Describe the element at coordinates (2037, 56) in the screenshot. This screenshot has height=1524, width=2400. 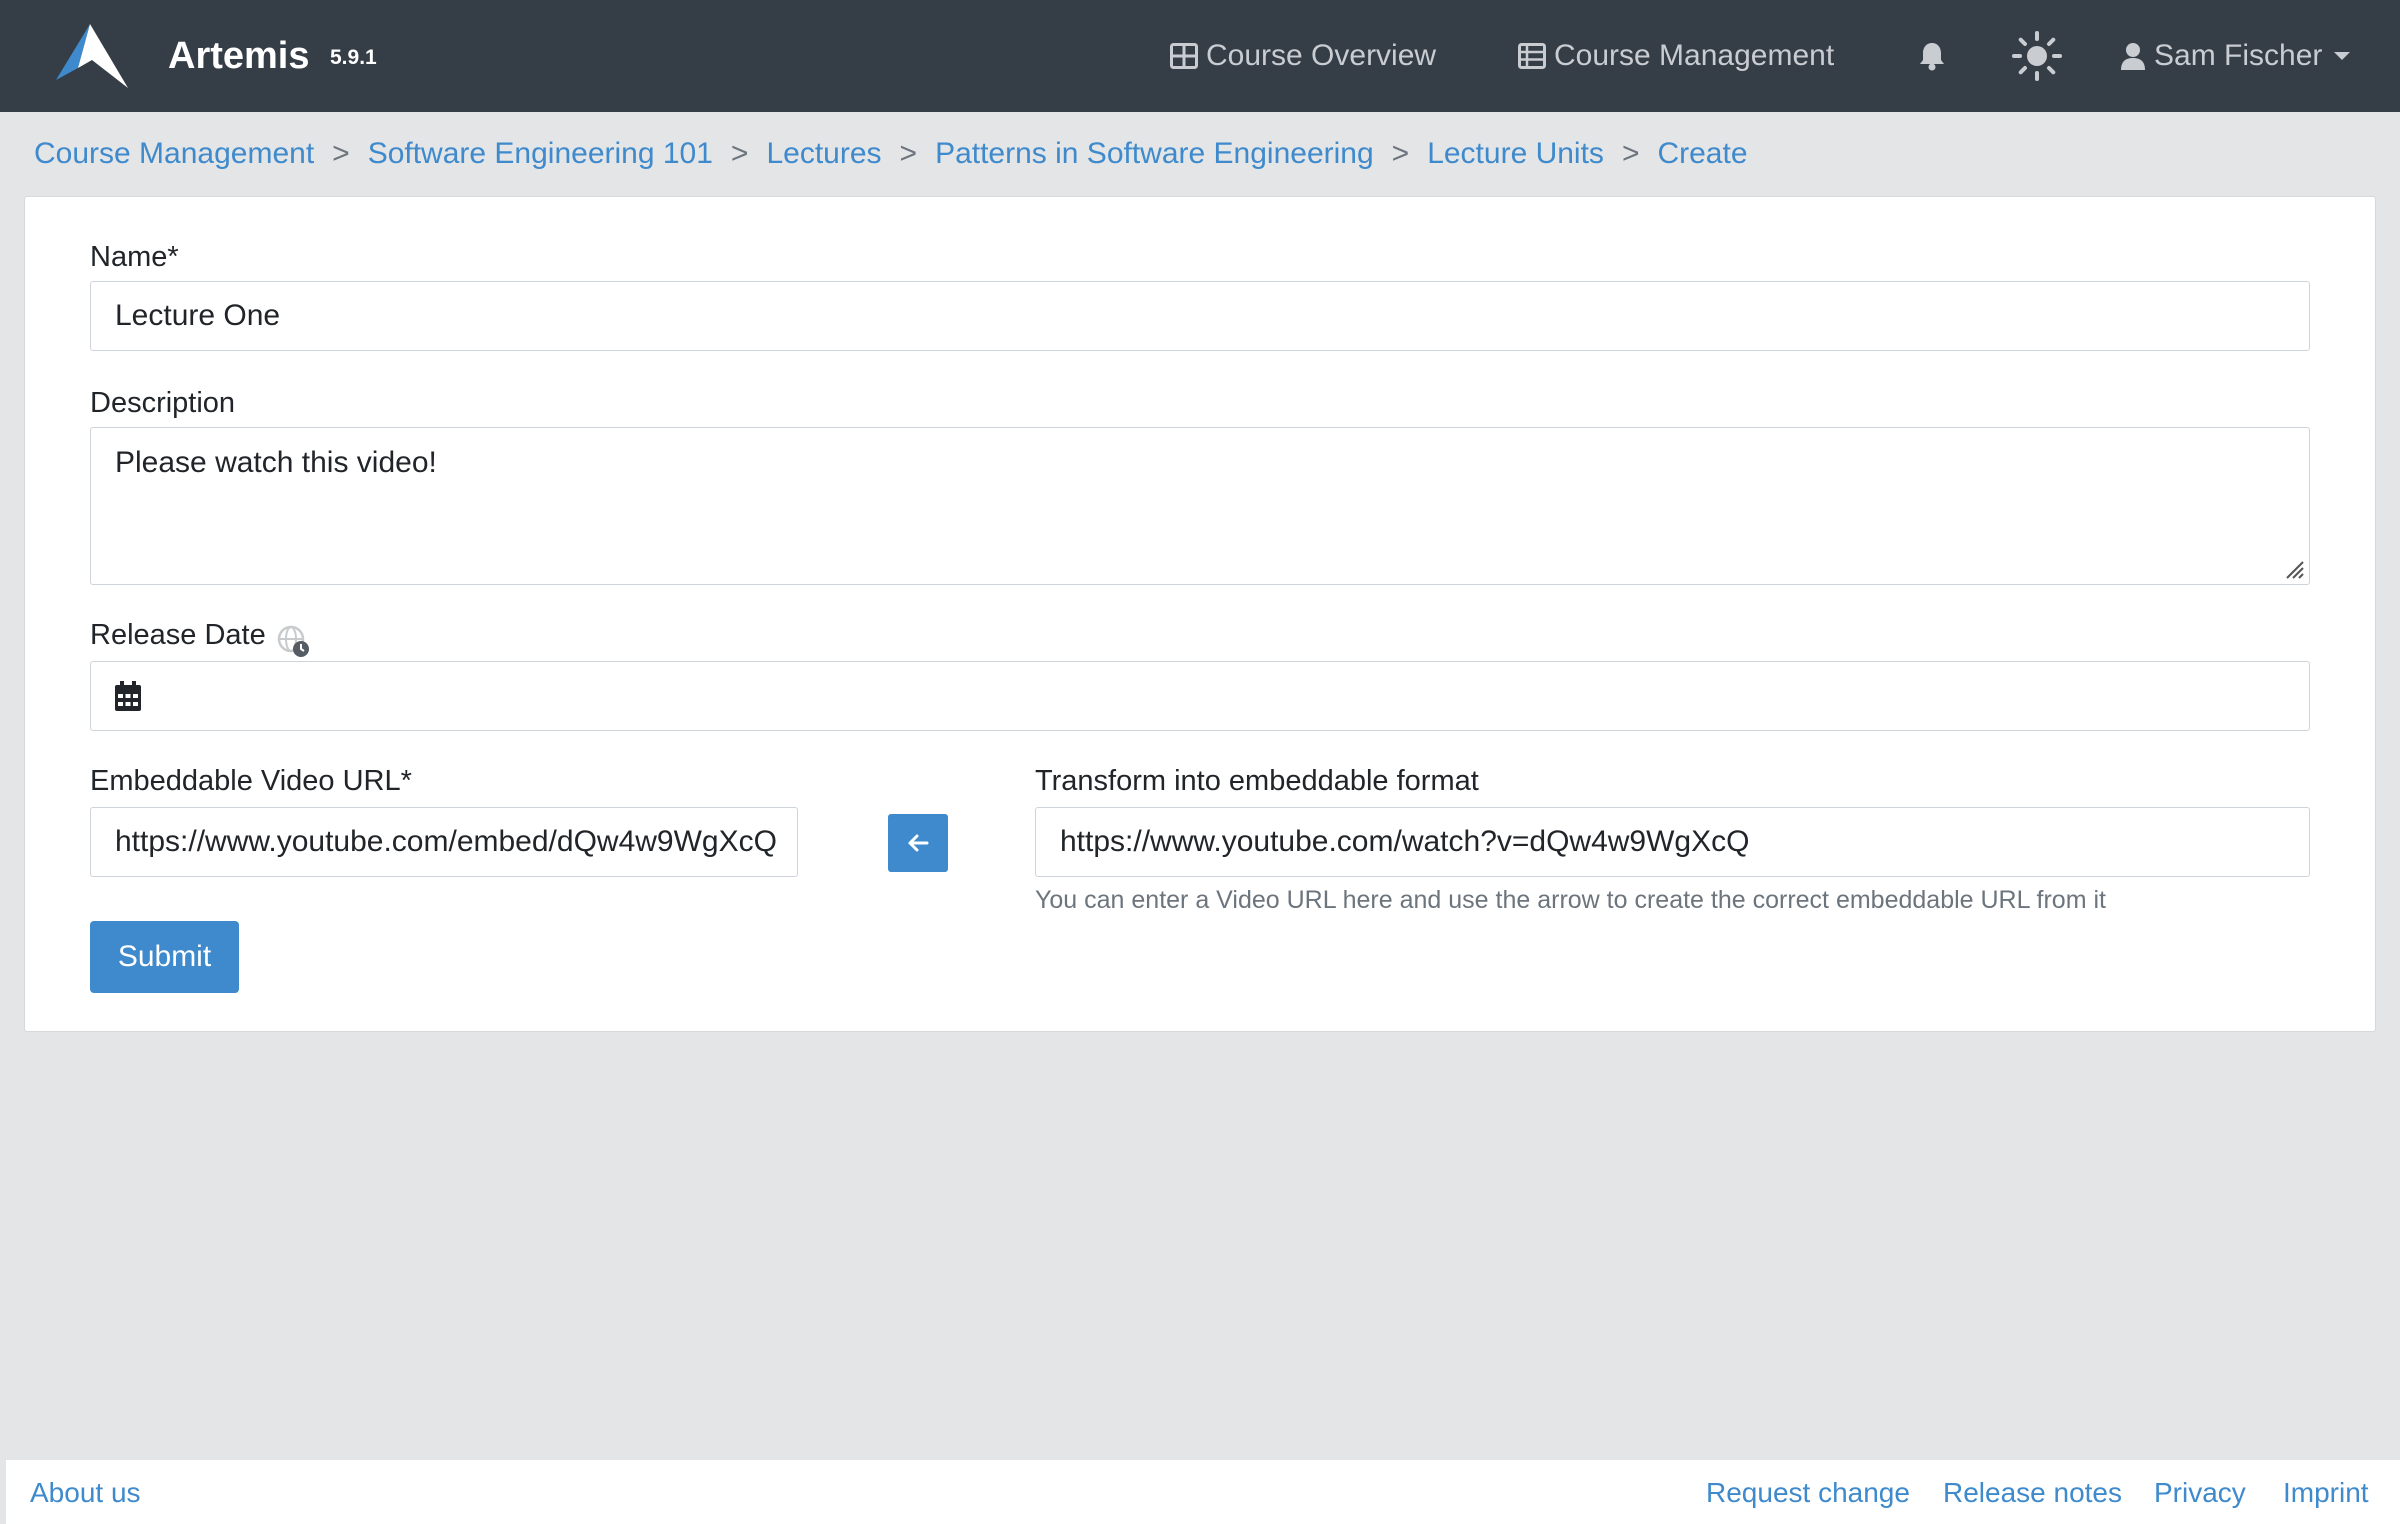
I see `sun-icon` at that location.